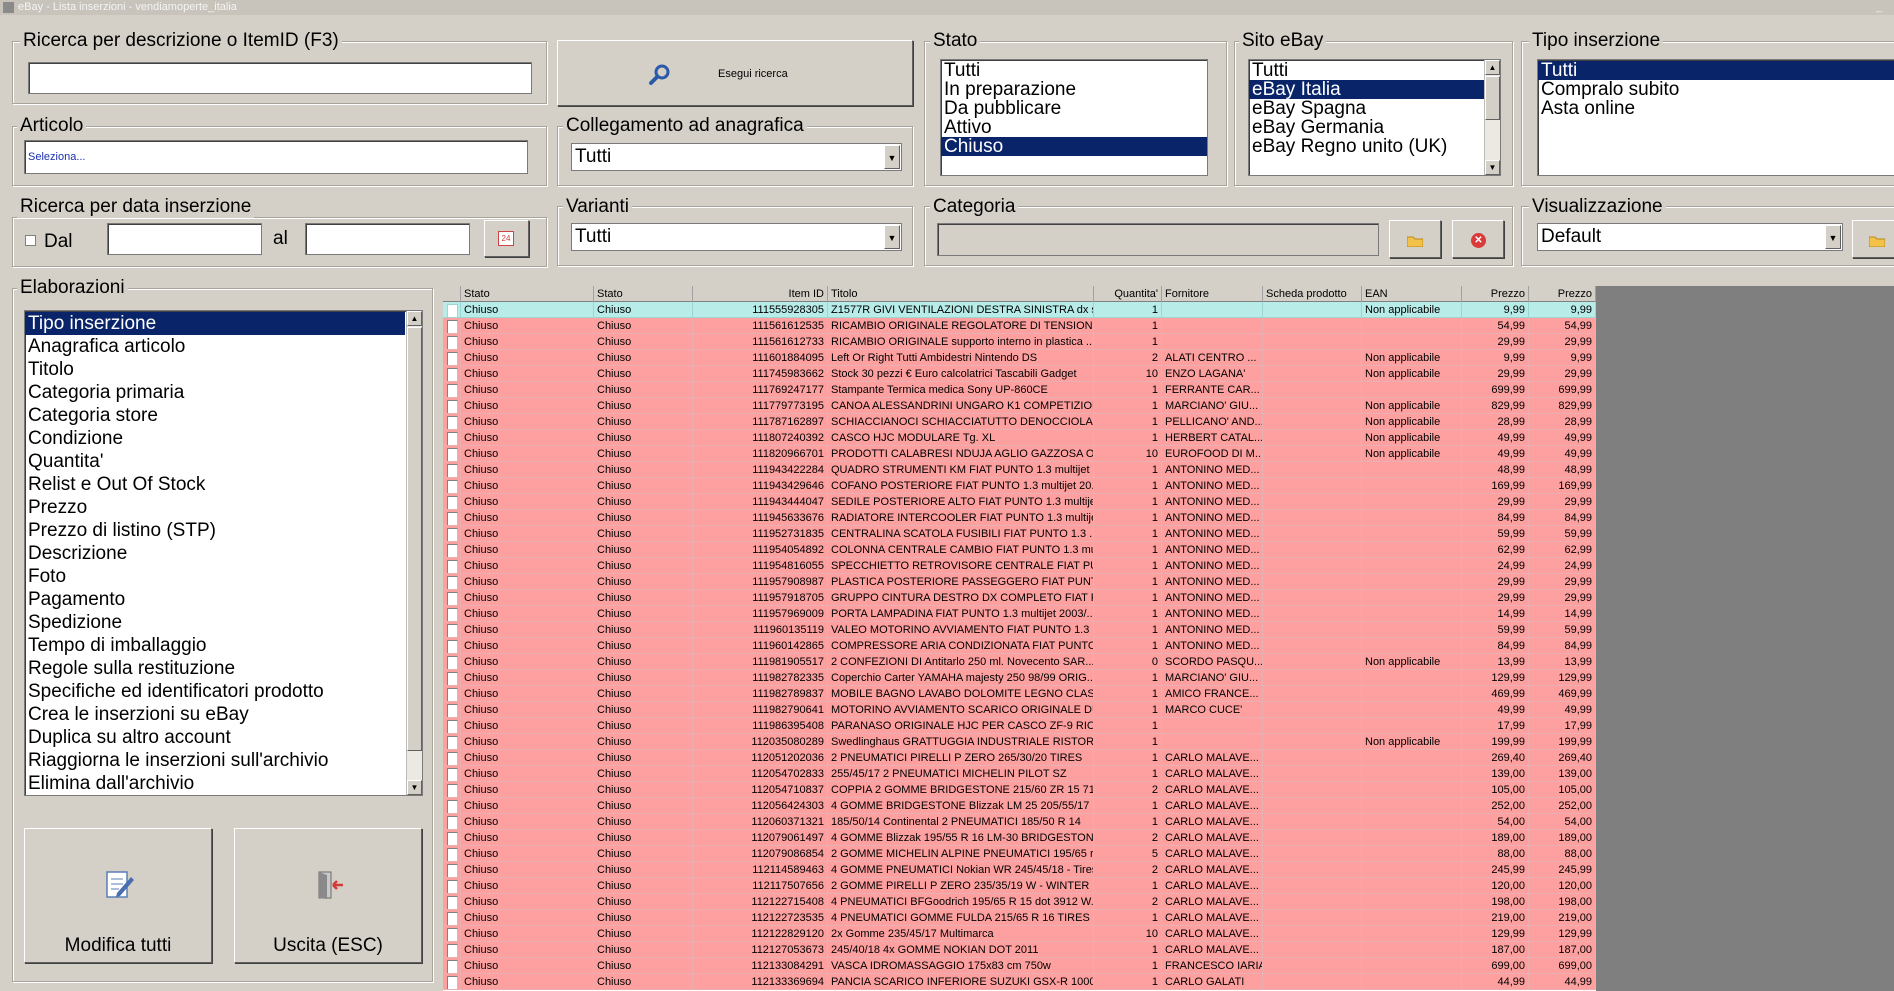  I want to click on header-titolo: Titolo, so click(961, 294).